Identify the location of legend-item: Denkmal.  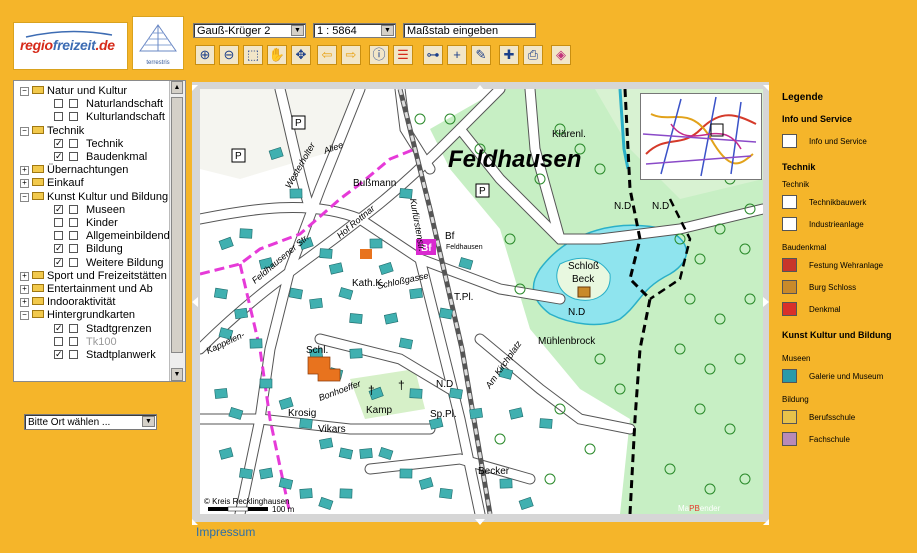
(847, 310).